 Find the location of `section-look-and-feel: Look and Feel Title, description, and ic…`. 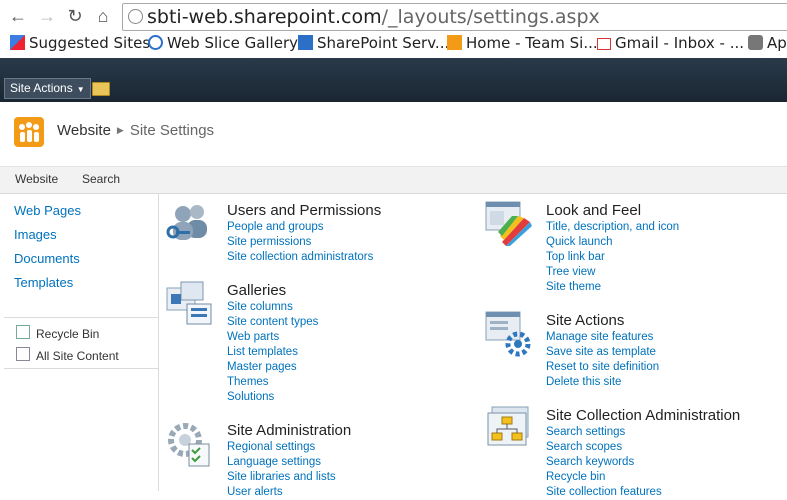

section-look-and-feel: Look and Feel Title, description, and ic… is located at coordinates (612, 248).